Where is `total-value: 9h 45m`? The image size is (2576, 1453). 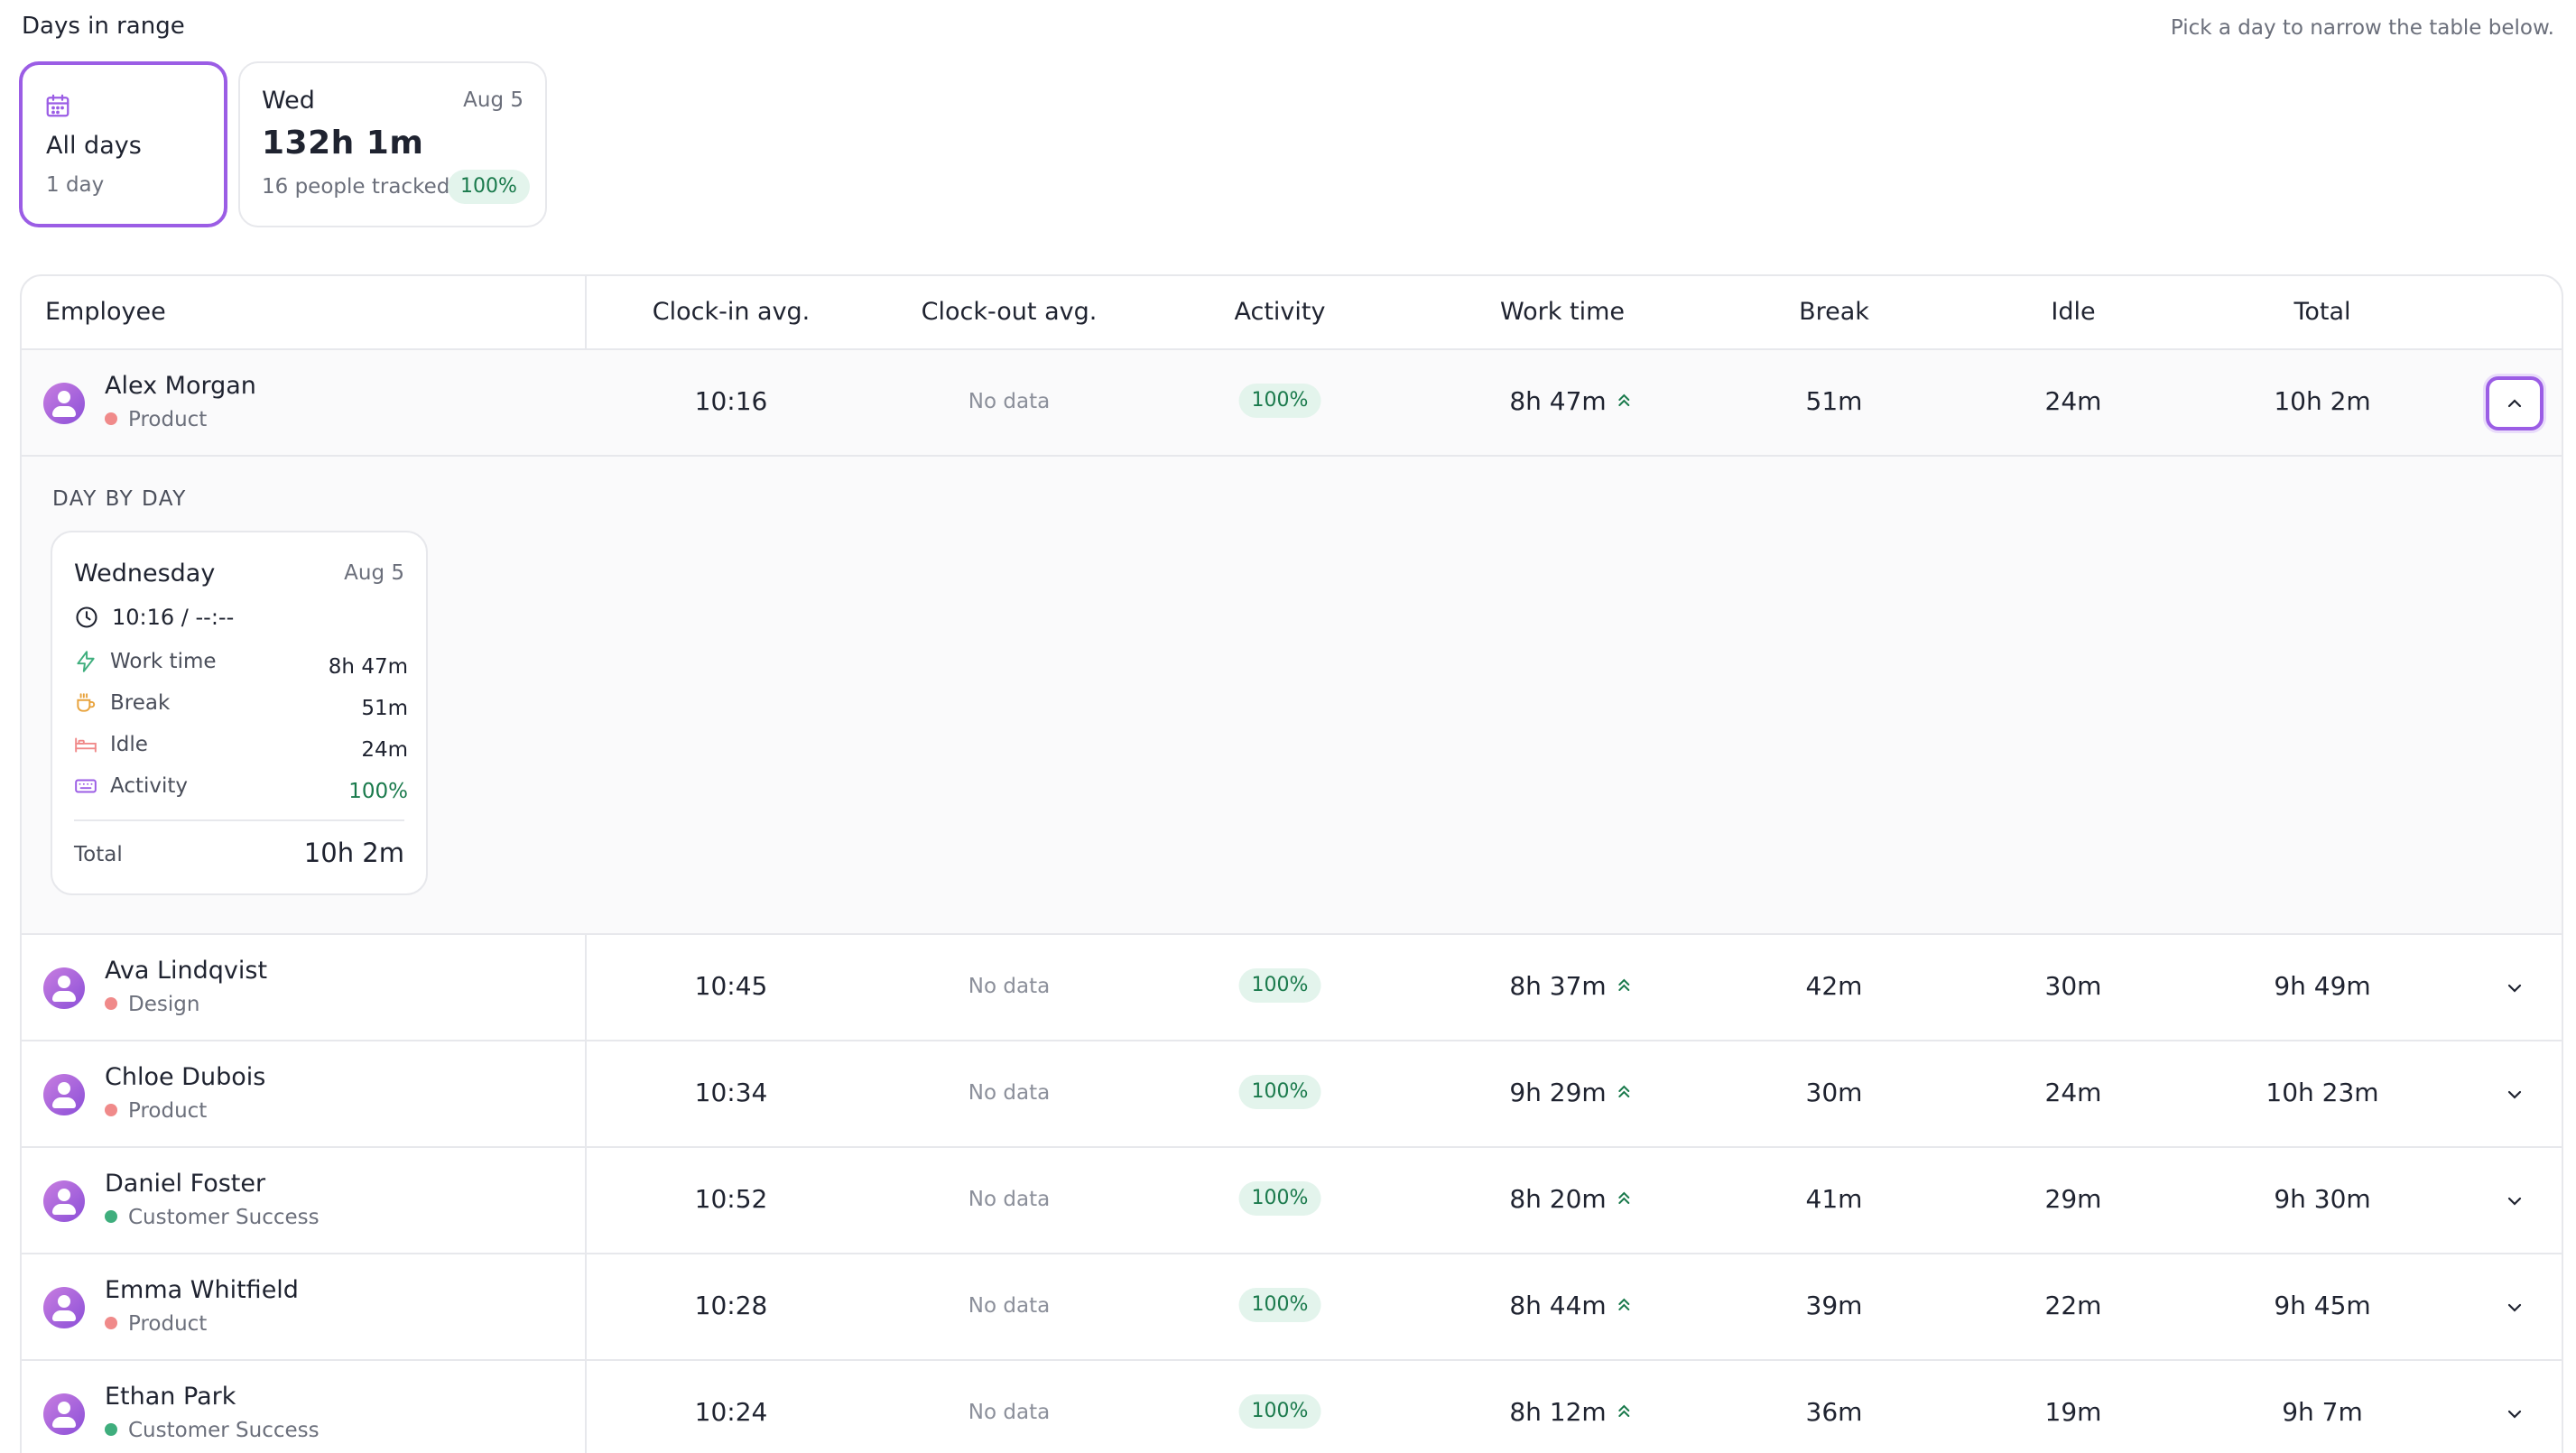
total-value: 9h 45m is located at coordinates (2322, 1305).